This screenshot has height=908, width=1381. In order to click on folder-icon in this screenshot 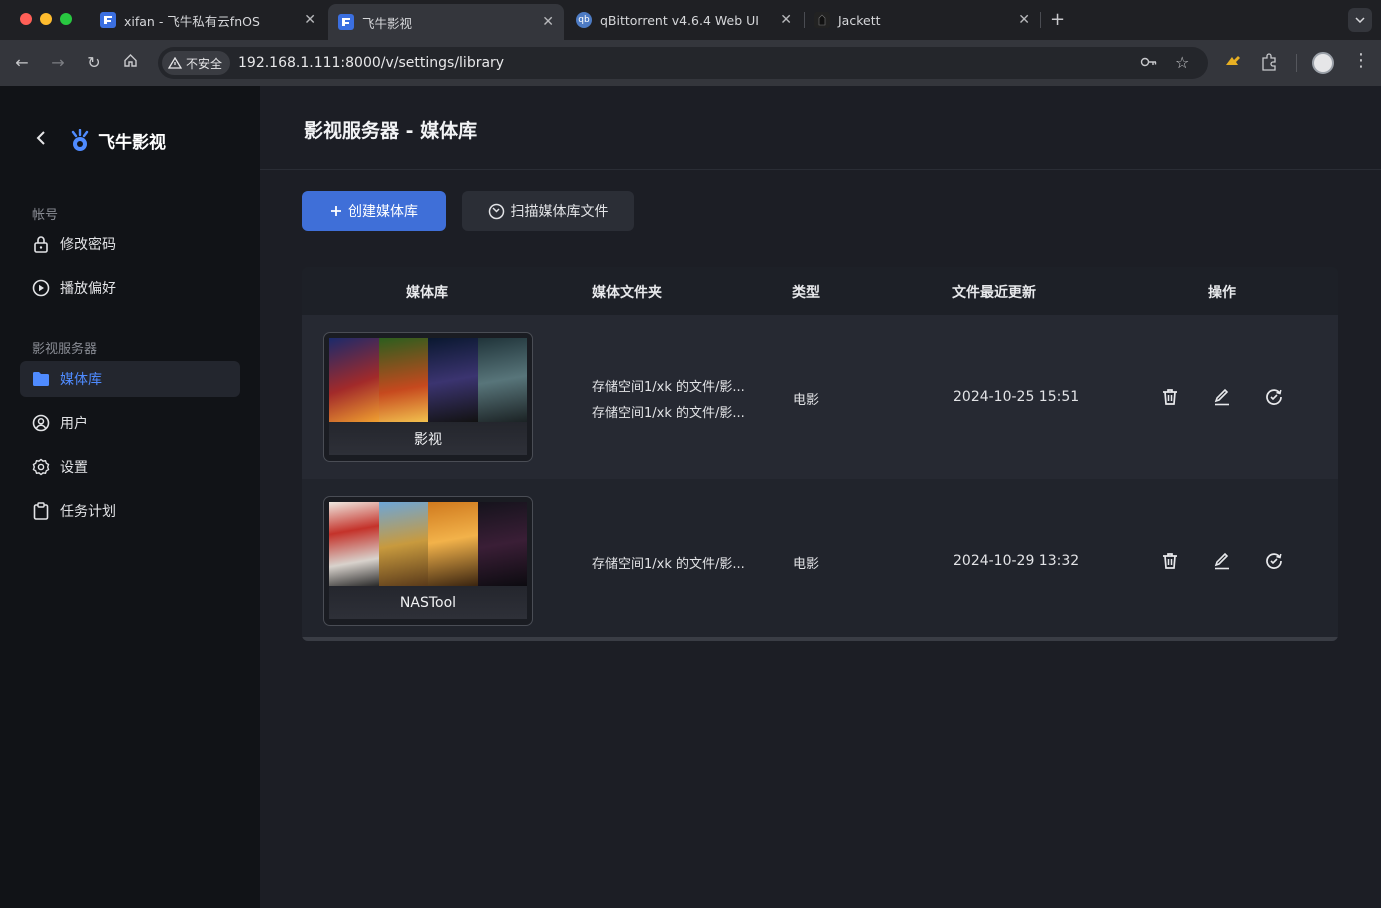, I will do `click(41, 379)`.